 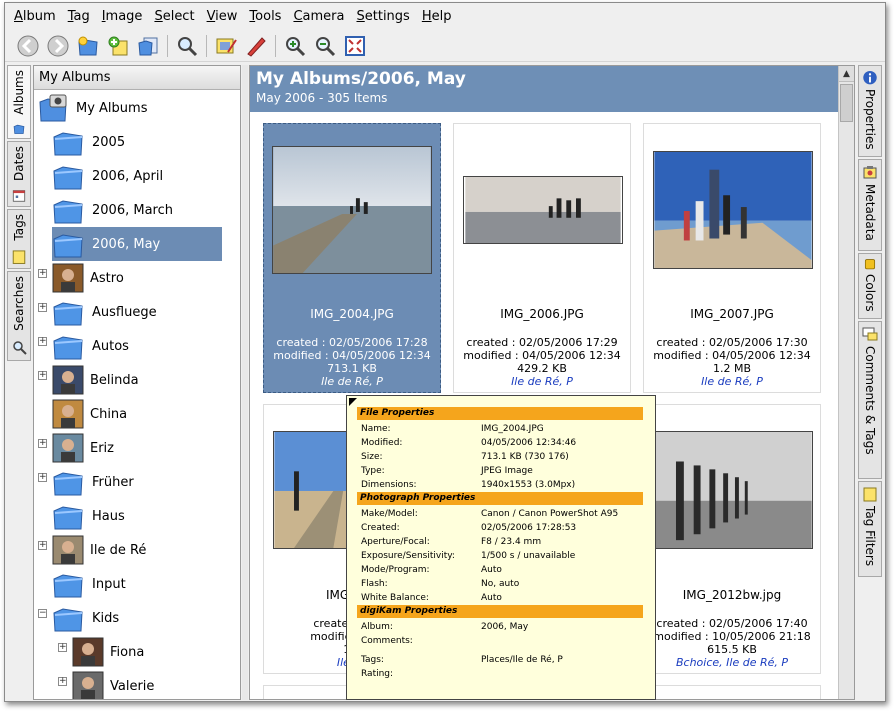 I want to click on tooltip-value: Places/Ile de Ré, P, so click(x=522, y=660).